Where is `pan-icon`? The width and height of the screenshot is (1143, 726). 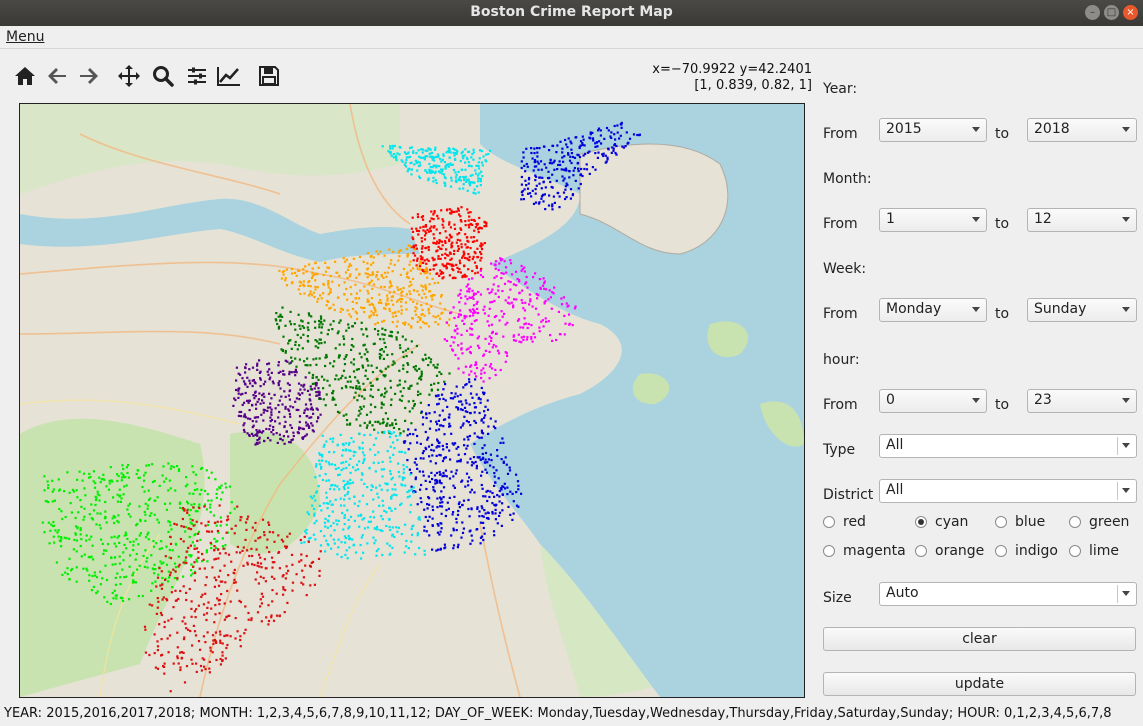 pan-icon is located at coordinates (129, 76).